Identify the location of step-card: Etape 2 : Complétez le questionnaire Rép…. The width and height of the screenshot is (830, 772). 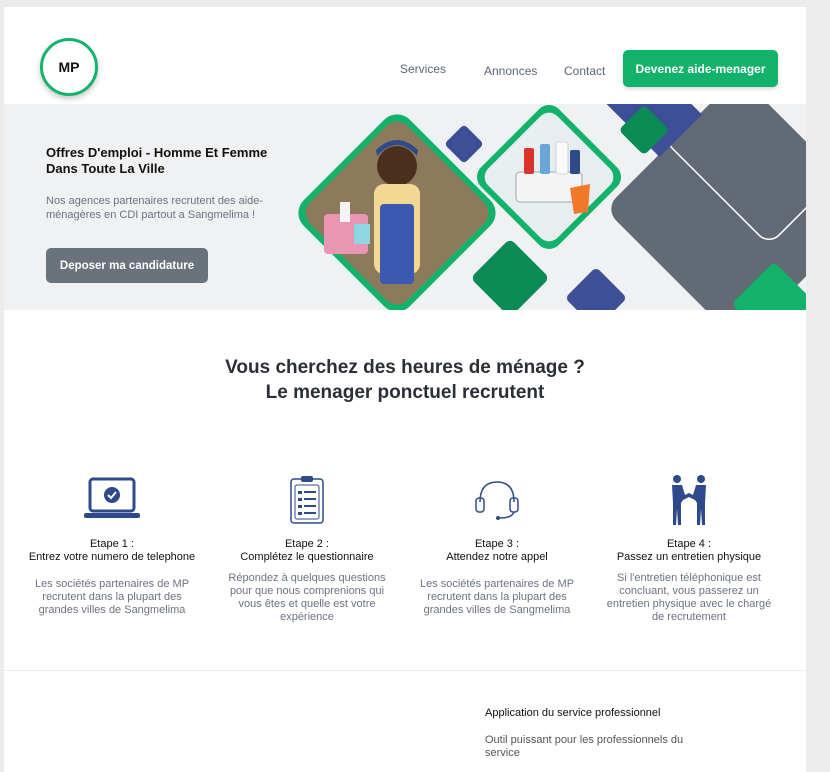
(307, 547).